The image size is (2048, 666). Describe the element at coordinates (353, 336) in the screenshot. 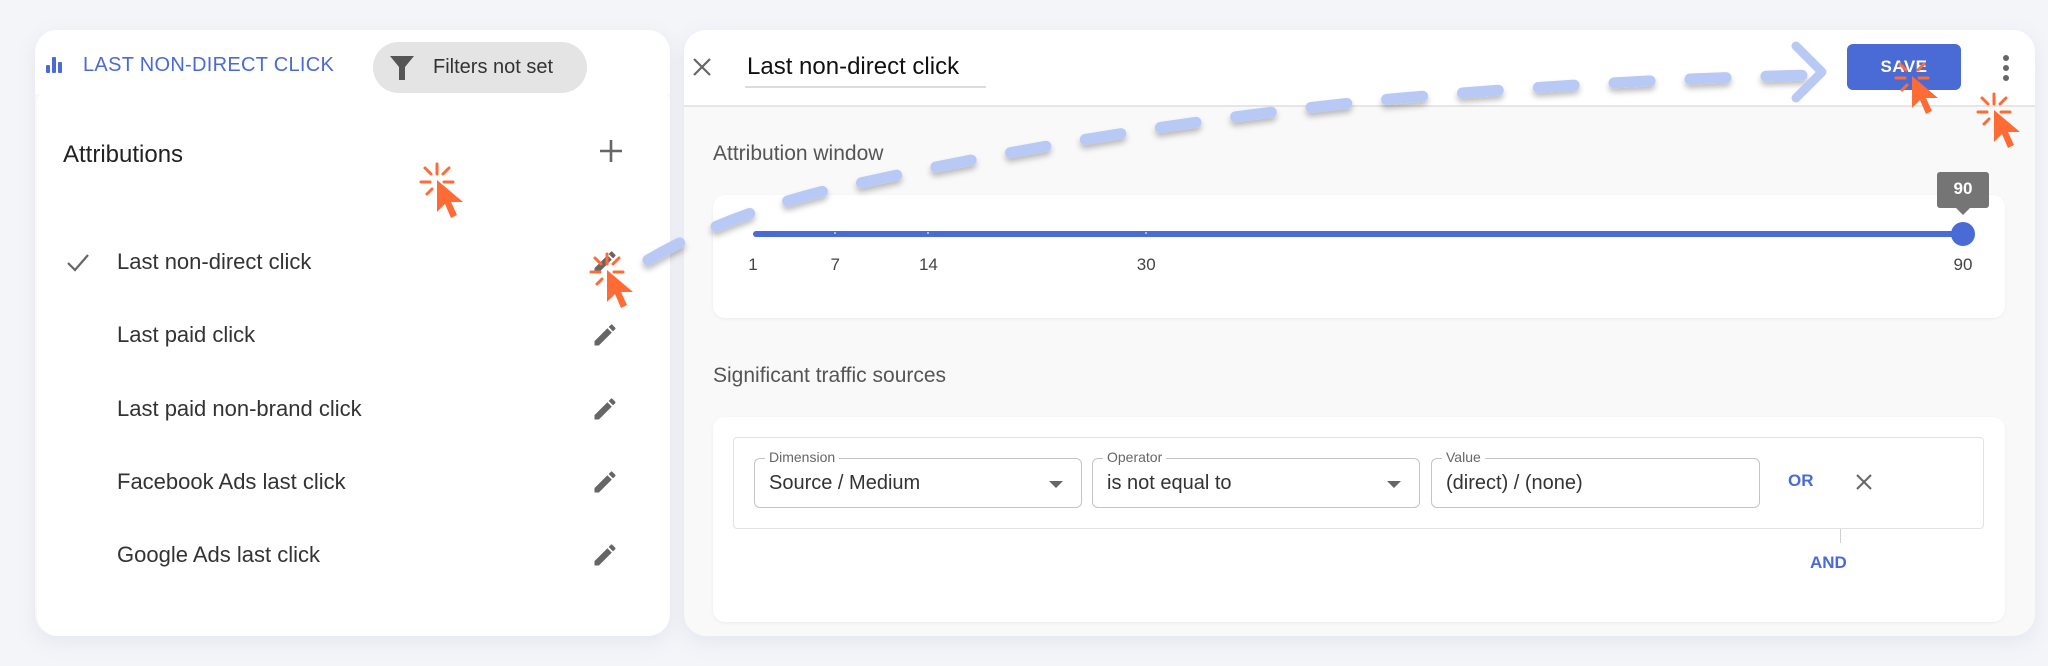

I see `attribution-item: Last paid click` at that location.